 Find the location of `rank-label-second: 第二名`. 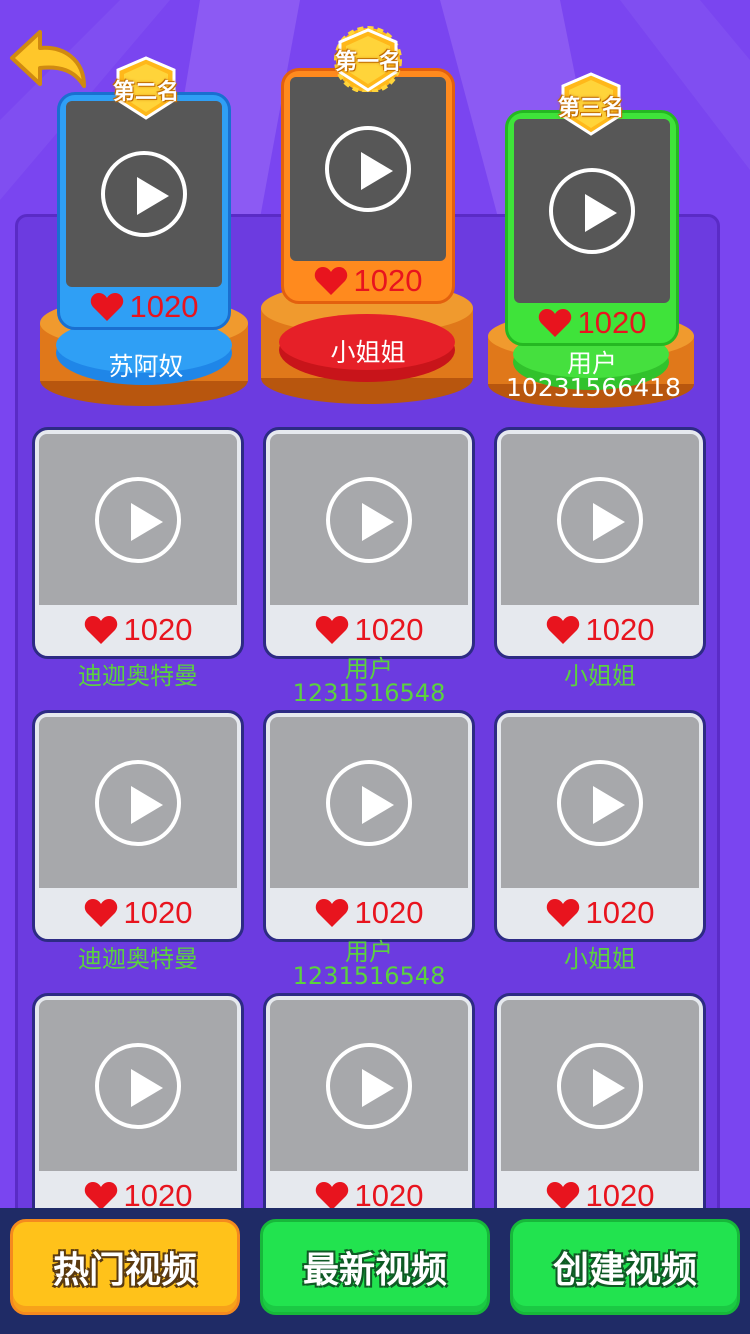

rank-label-second: 第二名 is located at coordinates (145, 92).